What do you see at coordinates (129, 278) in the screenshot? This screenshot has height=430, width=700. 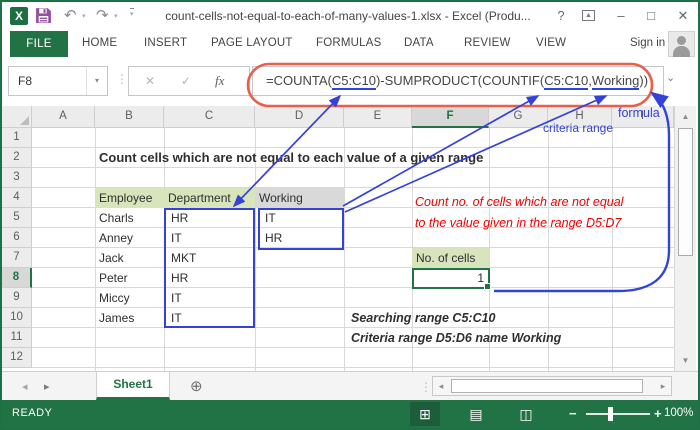 I see `cell-B8: Peter` at bounding box center [129, 278].